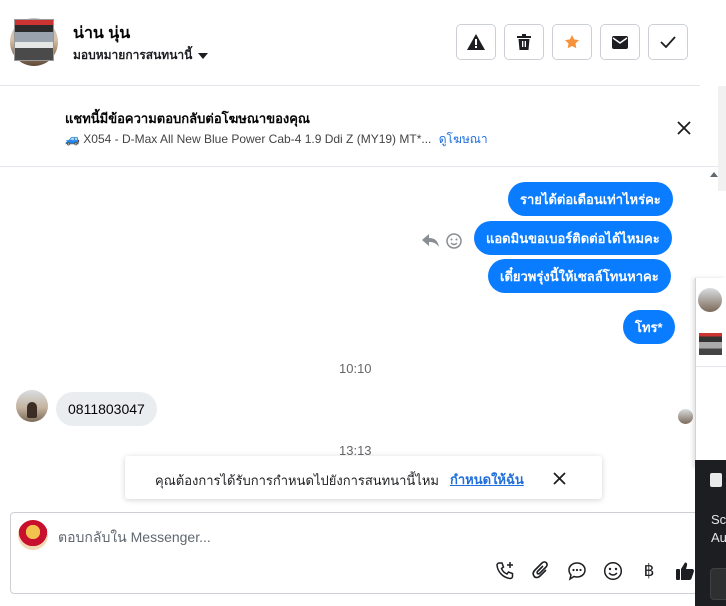  I want to click on outgoing-message: โทร*, so click(649, 327).